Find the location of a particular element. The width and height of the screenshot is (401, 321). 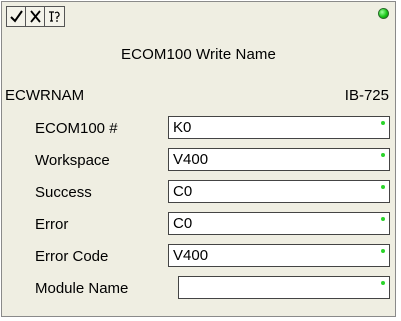

param-row-error-code: Error Code V400 is located at coordinates (198, 258).